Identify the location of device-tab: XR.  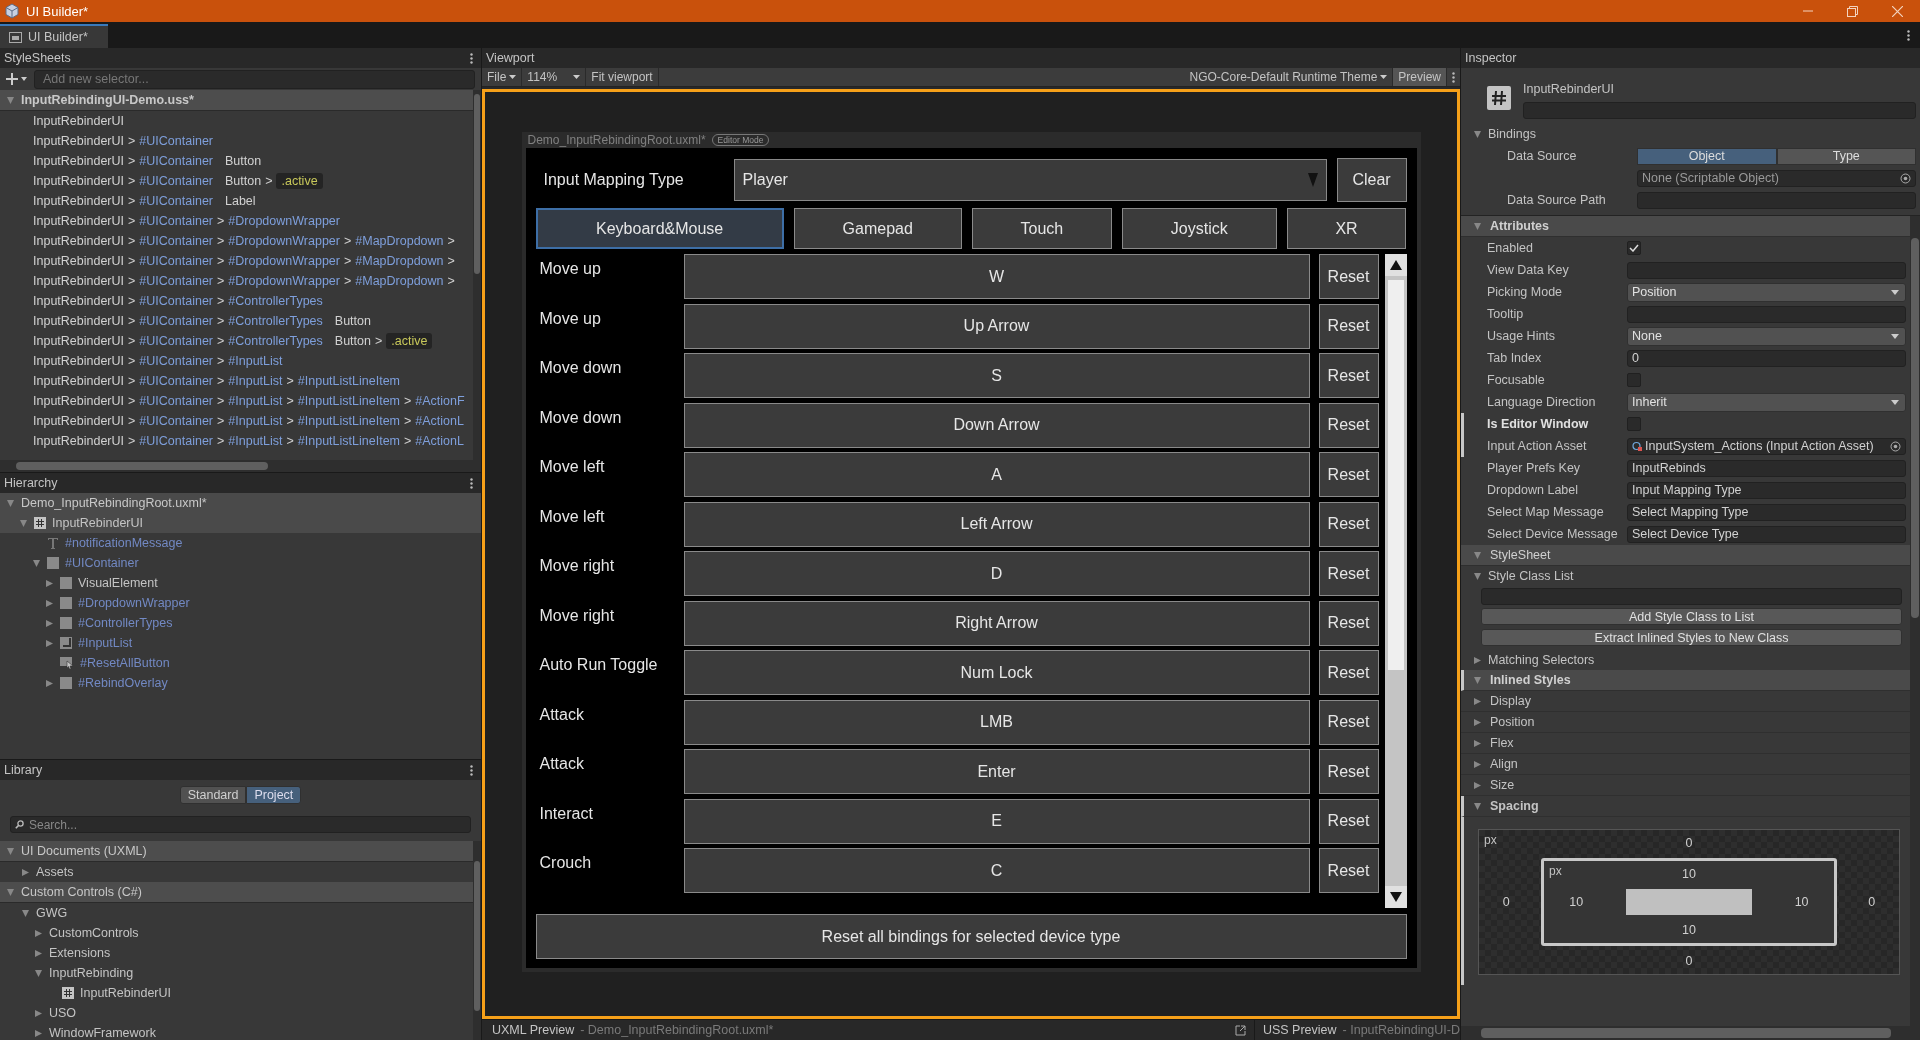
(1346, 228).